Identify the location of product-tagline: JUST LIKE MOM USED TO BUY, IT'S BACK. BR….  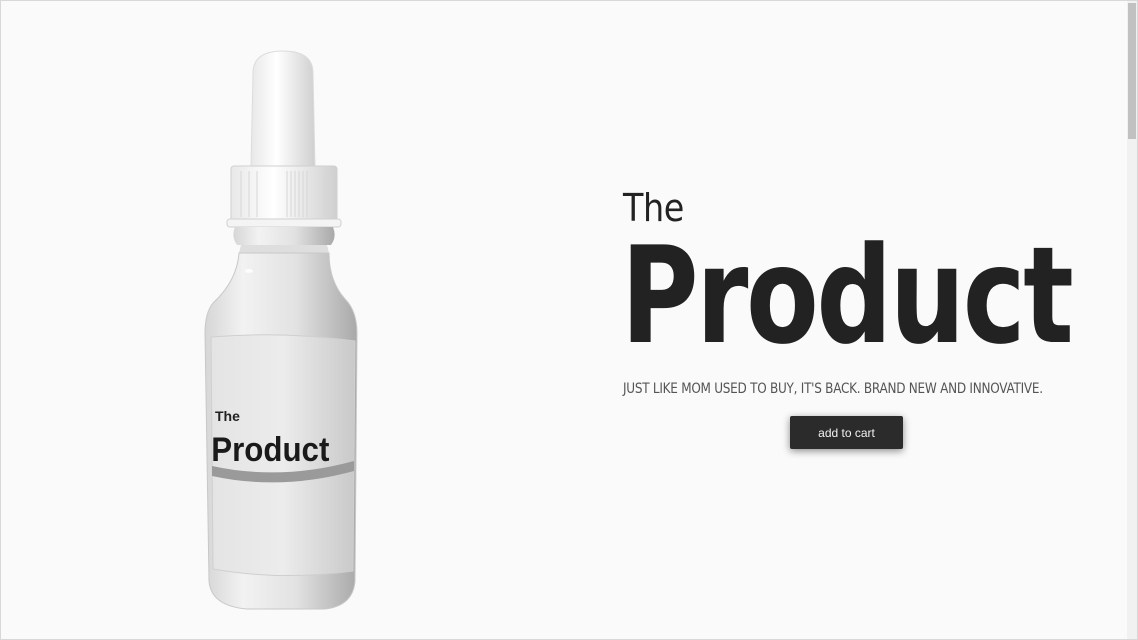
(833, 389).